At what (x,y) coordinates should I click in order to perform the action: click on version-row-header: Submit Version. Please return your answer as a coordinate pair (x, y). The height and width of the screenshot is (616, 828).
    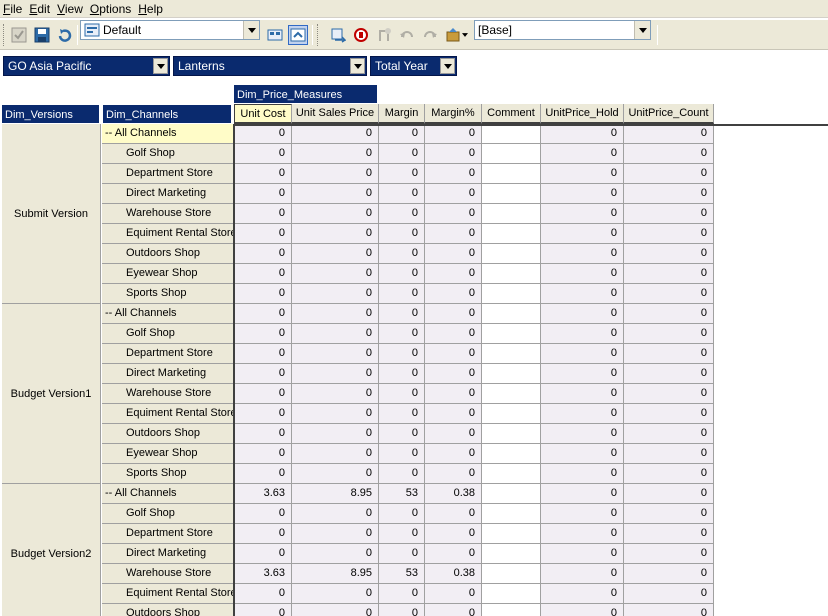
    Looking at the image, I should click on (51, 214).